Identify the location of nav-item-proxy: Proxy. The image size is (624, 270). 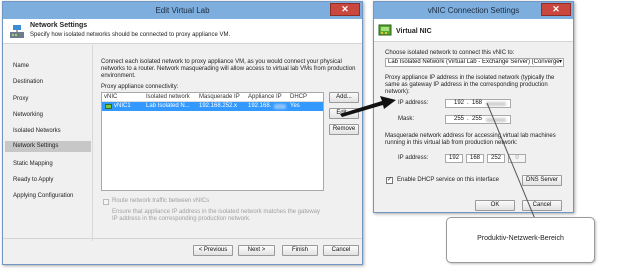
(20, 99).